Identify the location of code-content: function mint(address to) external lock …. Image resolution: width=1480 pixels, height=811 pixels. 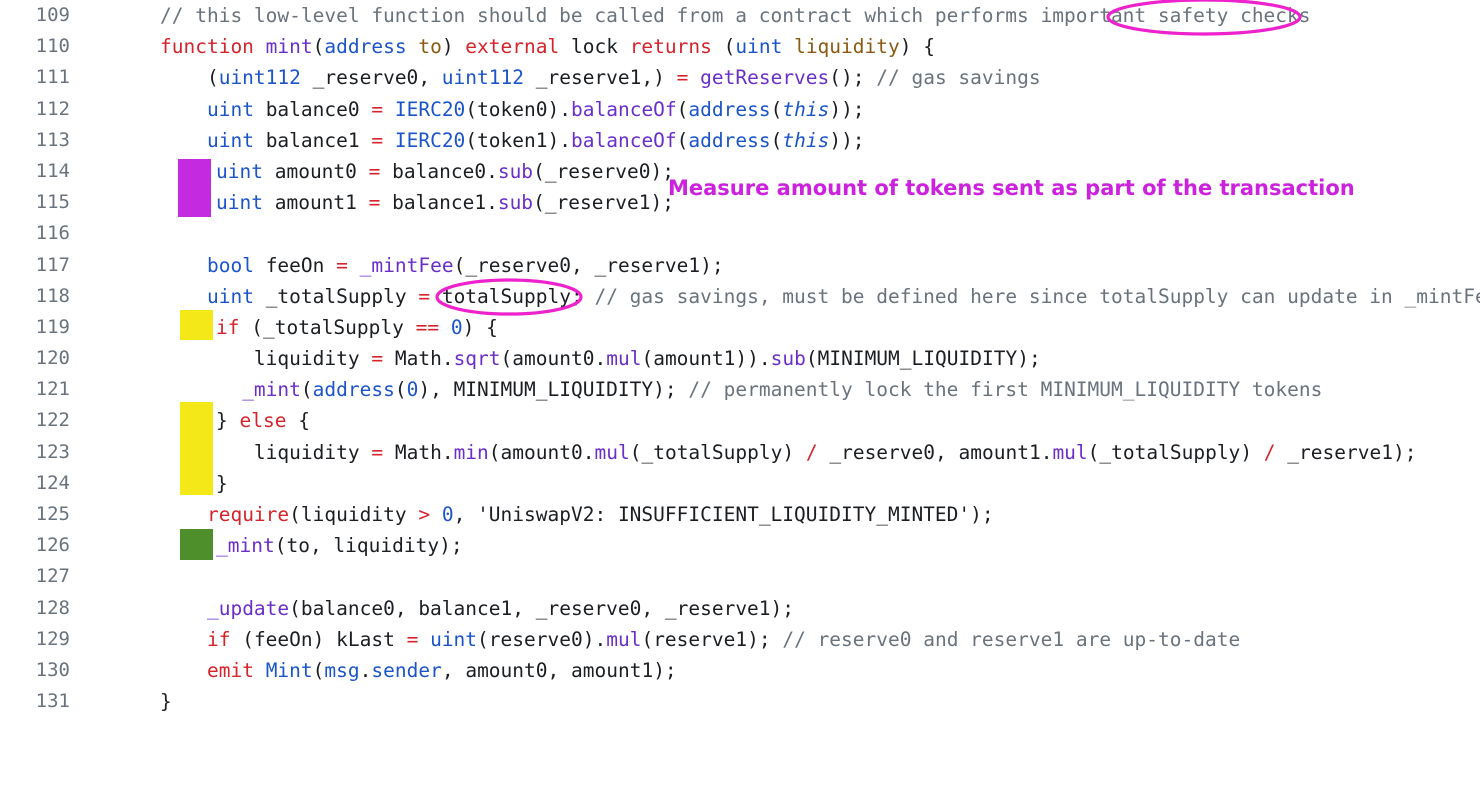
(547, 47).